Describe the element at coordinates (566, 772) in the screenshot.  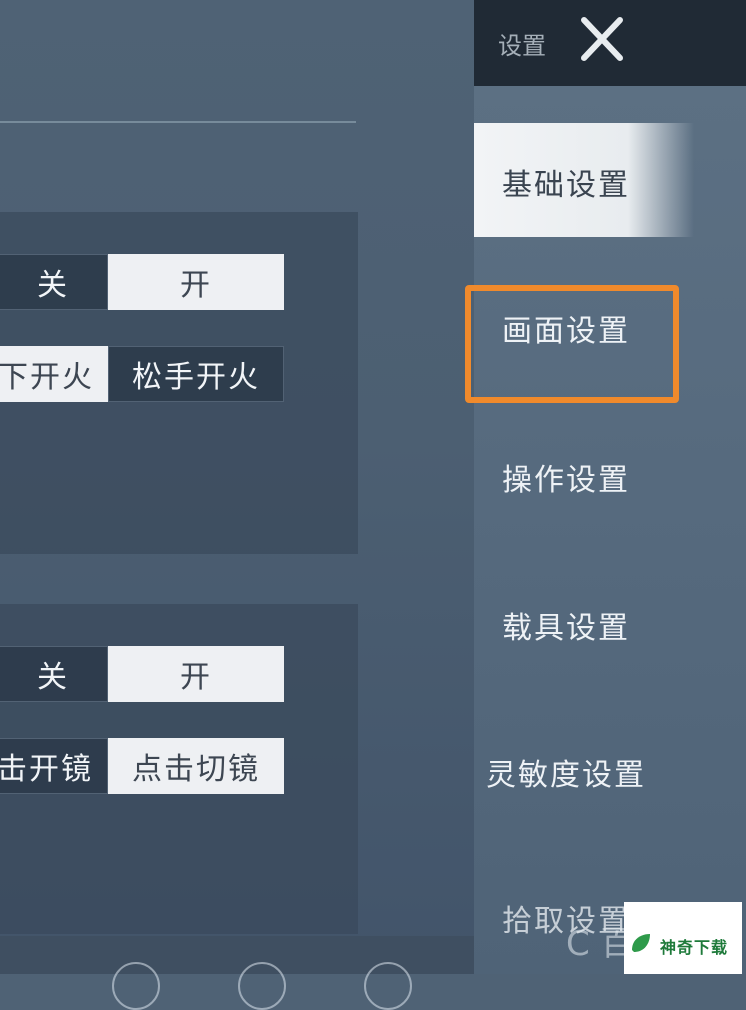
I see `nav-item-sensitivity-settings: 灵敏度设置` at that location.